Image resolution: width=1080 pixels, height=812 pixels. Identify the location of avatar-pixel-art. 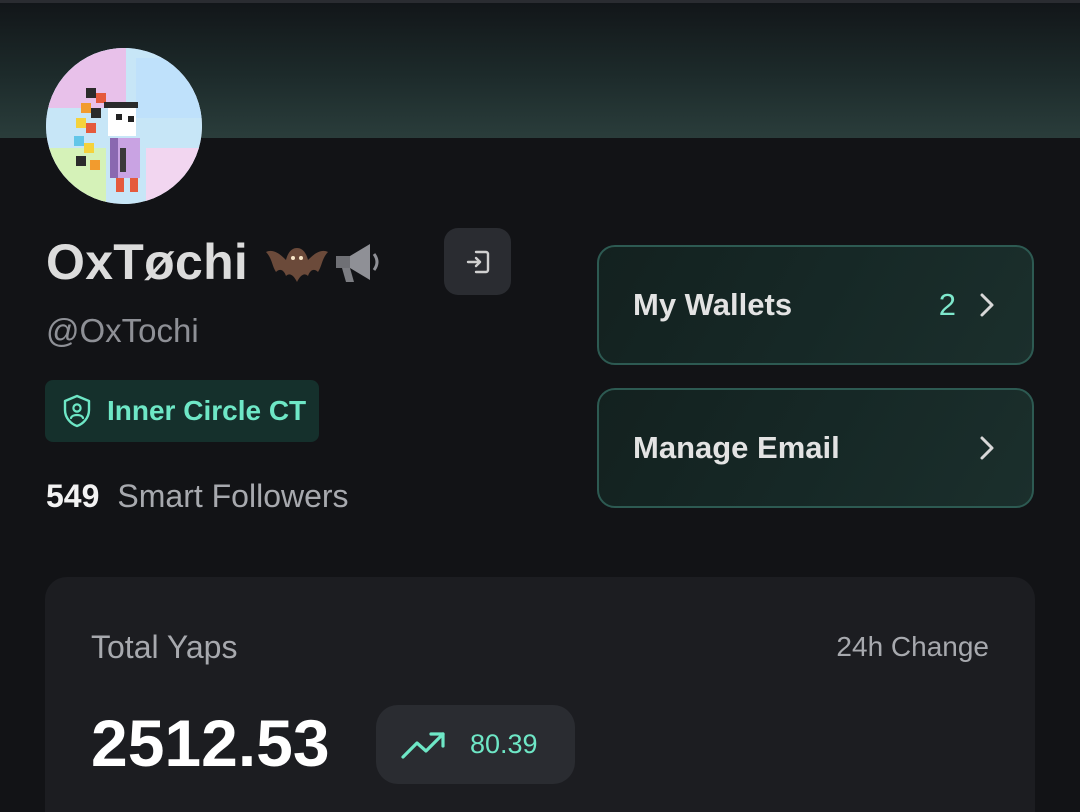
(124, 126).